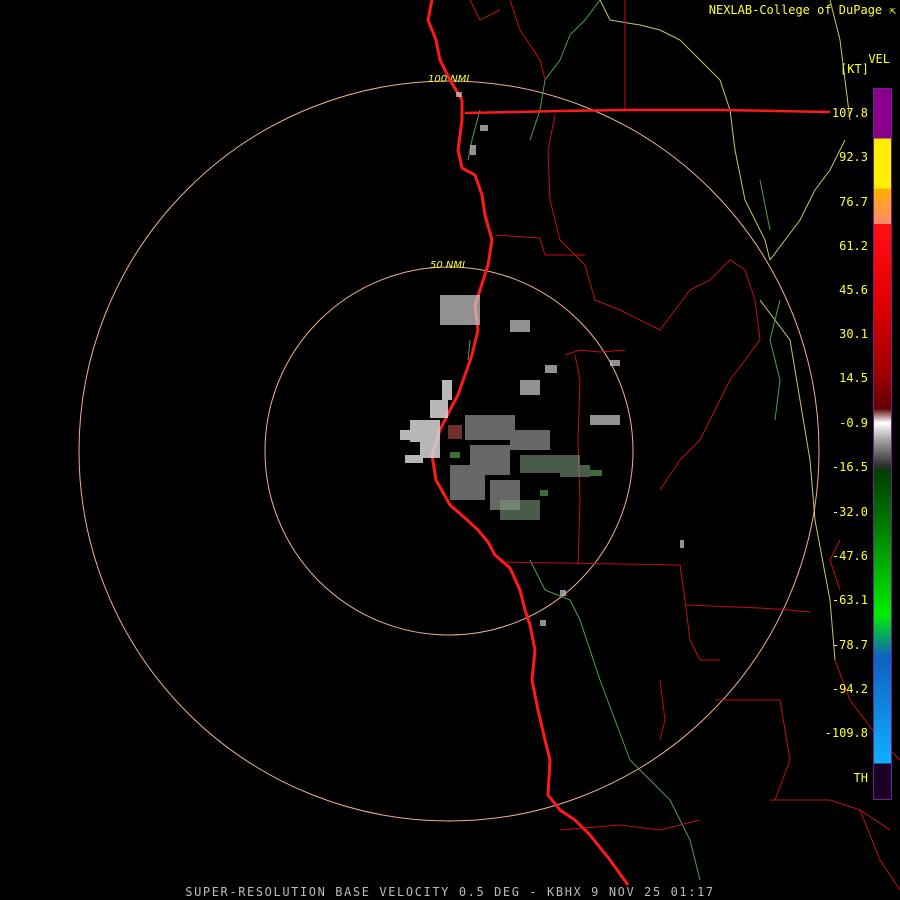 The width and height of the screenshot is (900, 900). I want to click on legend-tick: 61.2, so click(853, 246).